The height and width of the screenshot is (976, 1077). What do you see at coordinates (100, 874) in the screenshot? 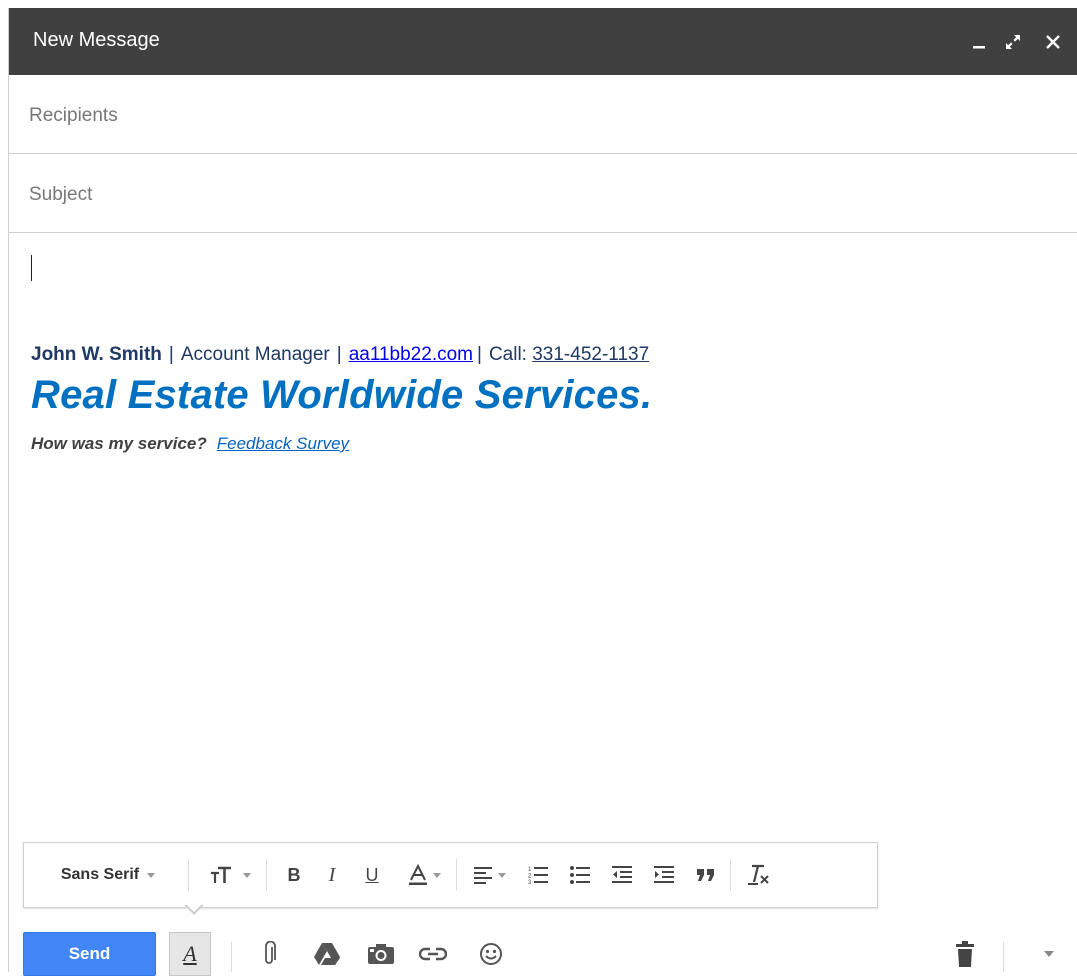
I see `font-family-label: Sans Serif` at bounding box center [100, 874].